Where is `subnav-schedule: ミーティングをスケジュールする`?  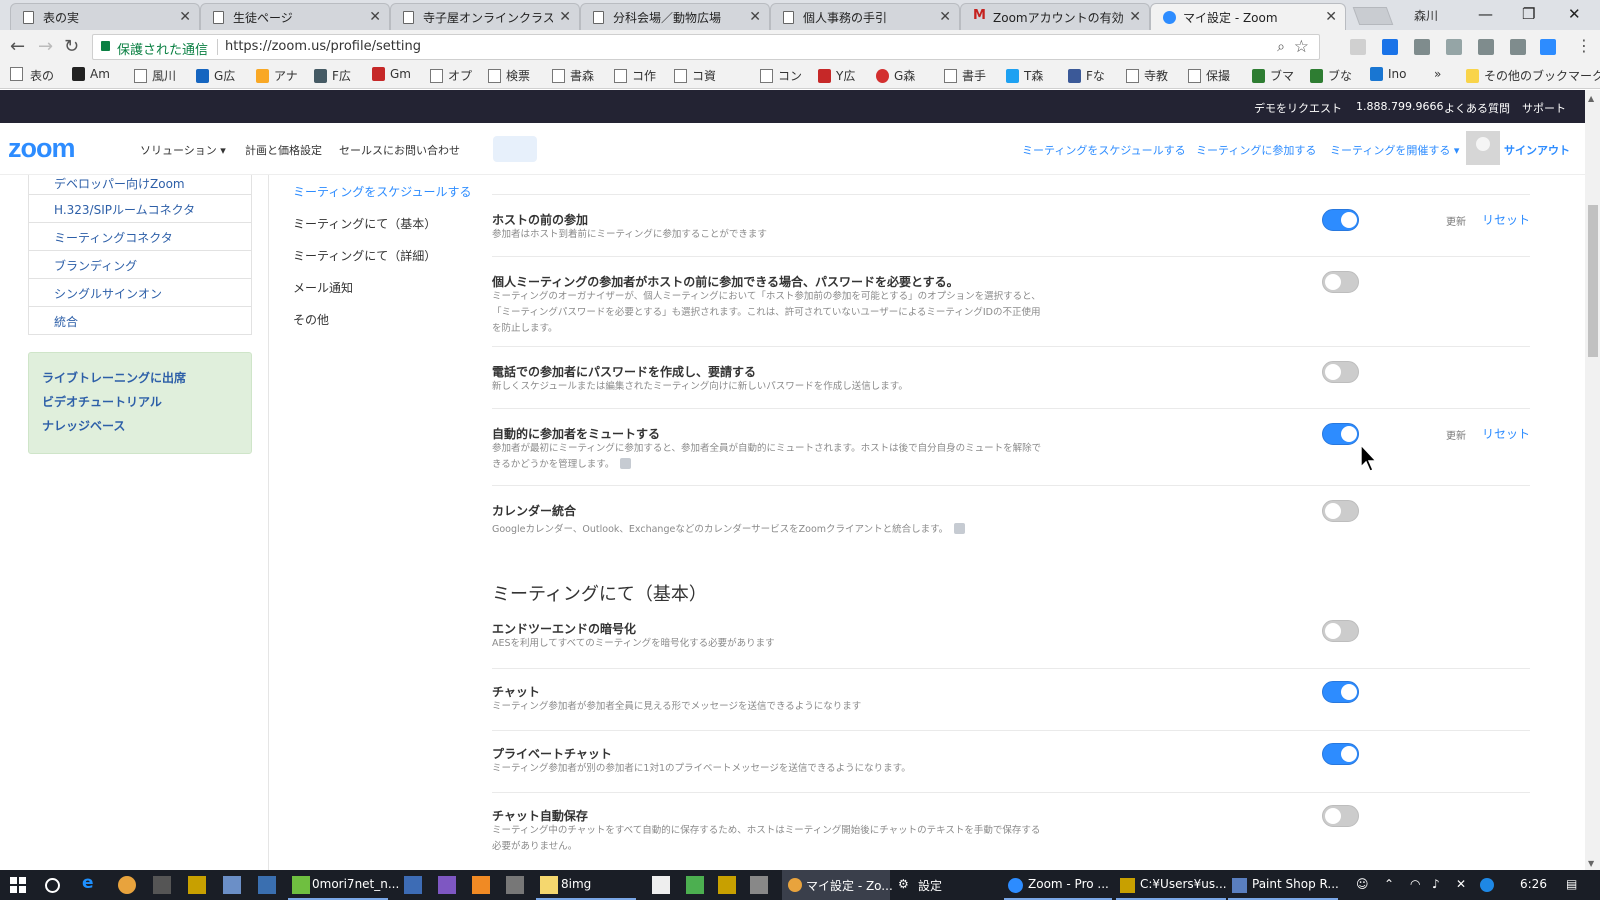 subnav-schedule: ミーティングをスケジュールする is located at coordinates (382, 191).